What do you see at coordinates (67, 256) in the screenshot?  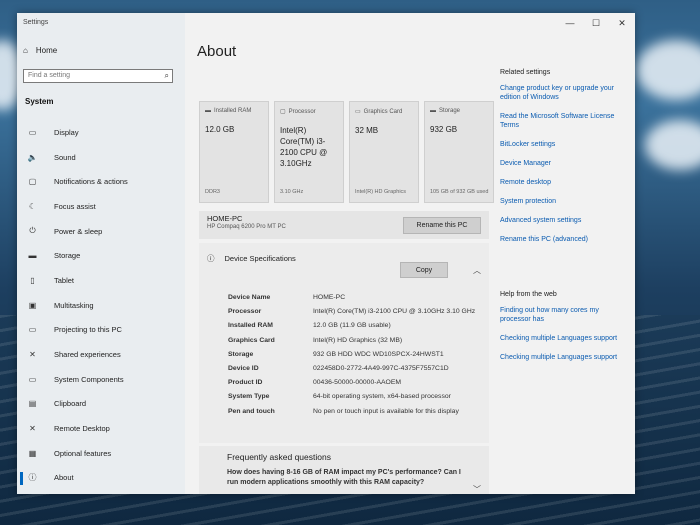 I see `sidebar-item-label: Storage` at bounding box center [67, 256].